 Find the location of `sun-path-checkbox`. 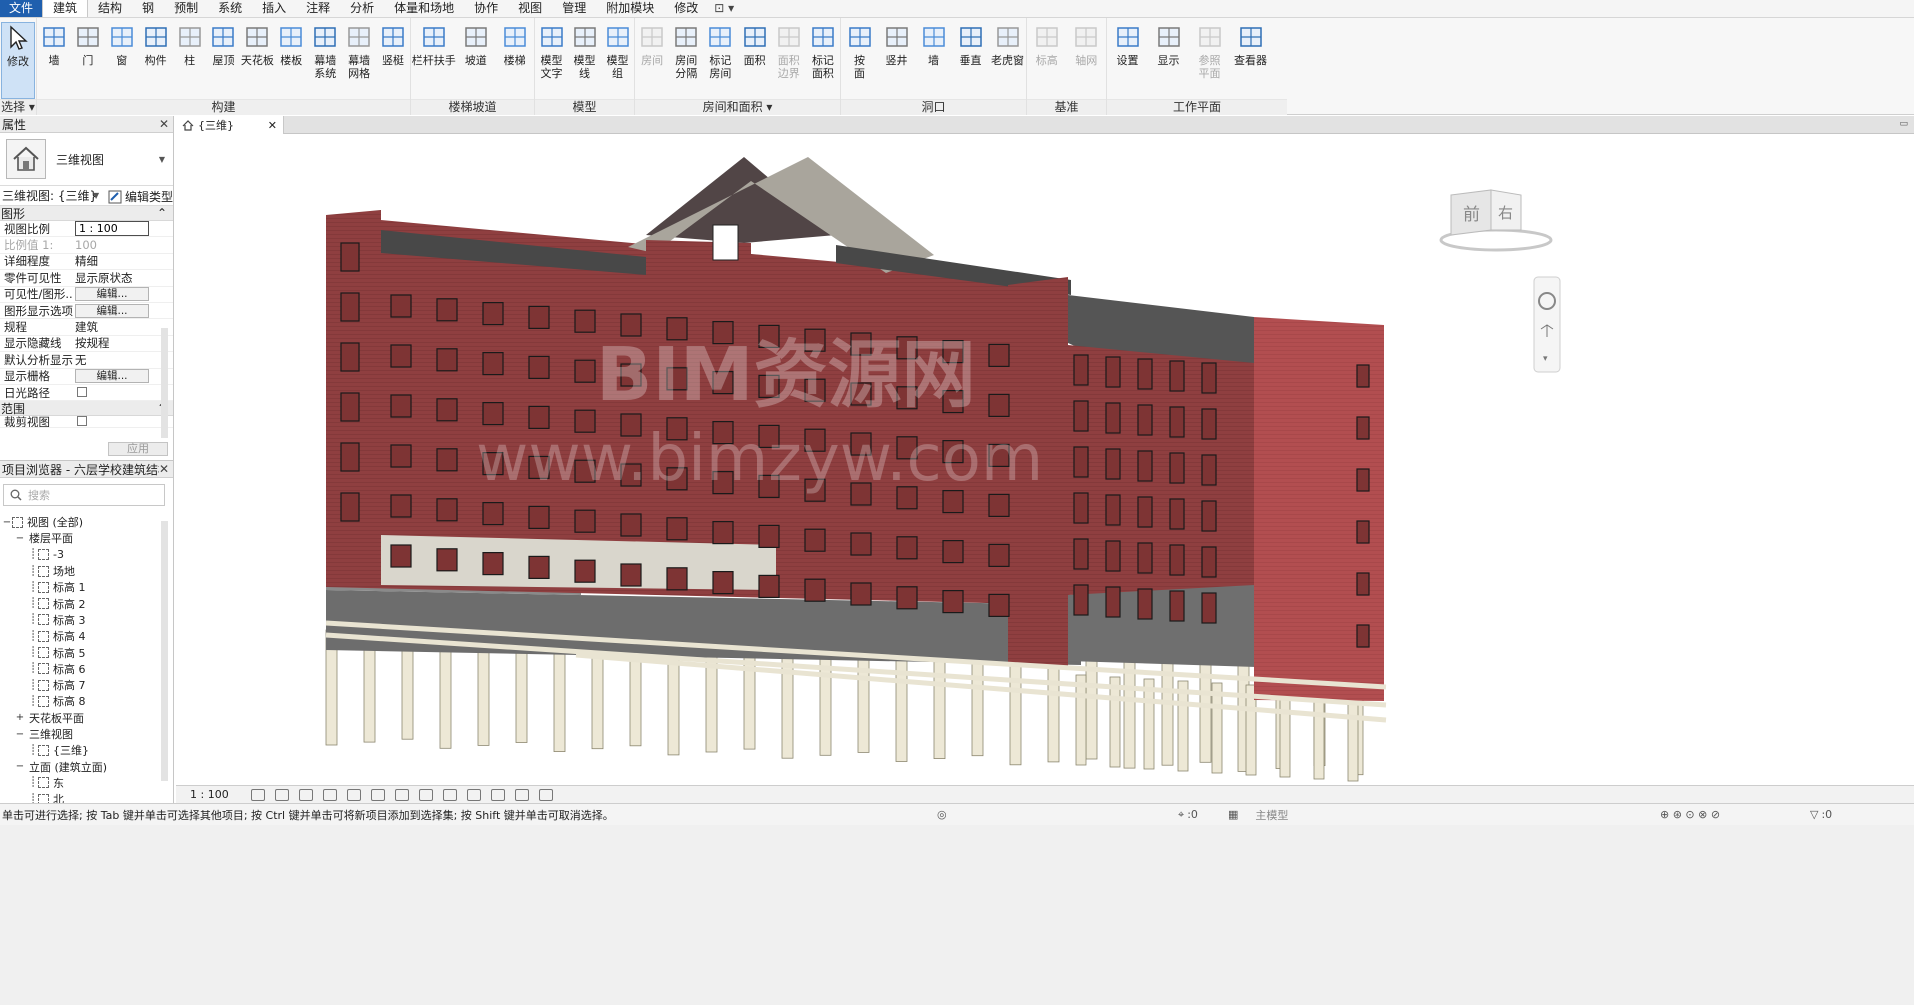

sun-path-checkbox is located at coordinates (82, 391).